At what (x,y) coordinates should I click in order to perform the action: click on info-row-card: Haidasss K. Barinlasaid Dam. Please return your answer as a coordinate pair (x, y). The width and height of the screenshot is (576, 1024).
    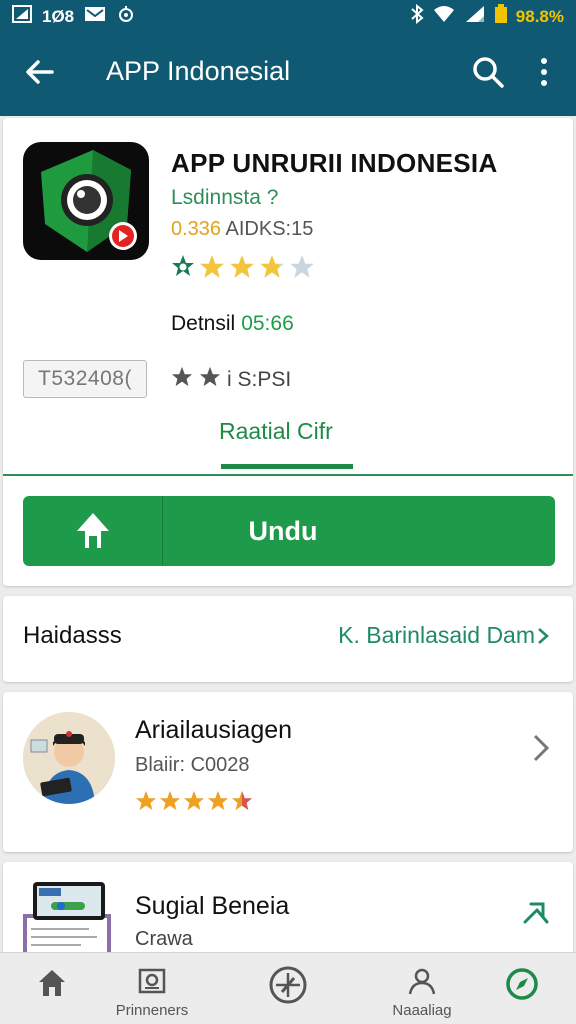
    Looking at the image, I should click on (288, 639).